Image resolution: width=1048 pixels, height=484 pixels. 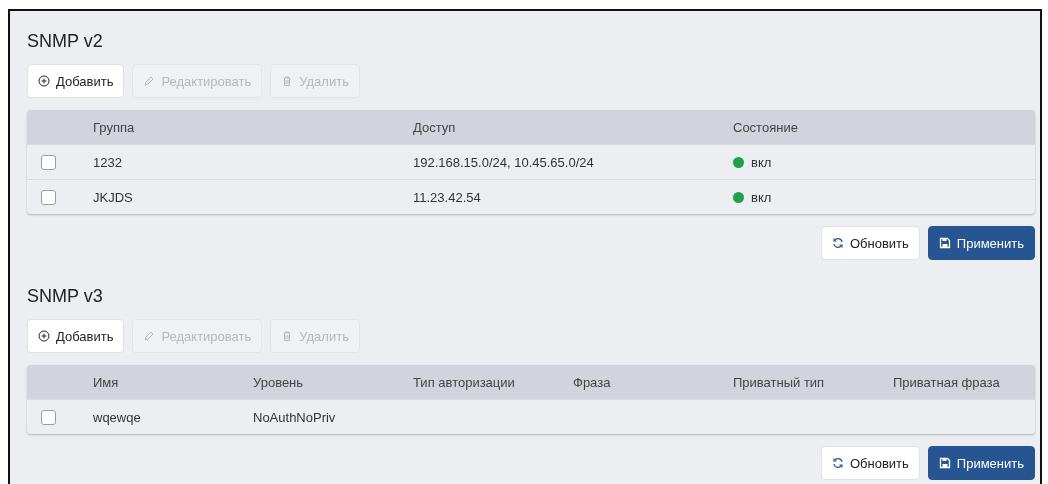 What do you see at coordinates (947, 382) in the screenshot?
I see `column-header: Приватная фраза` at bounding box center [947, 382].